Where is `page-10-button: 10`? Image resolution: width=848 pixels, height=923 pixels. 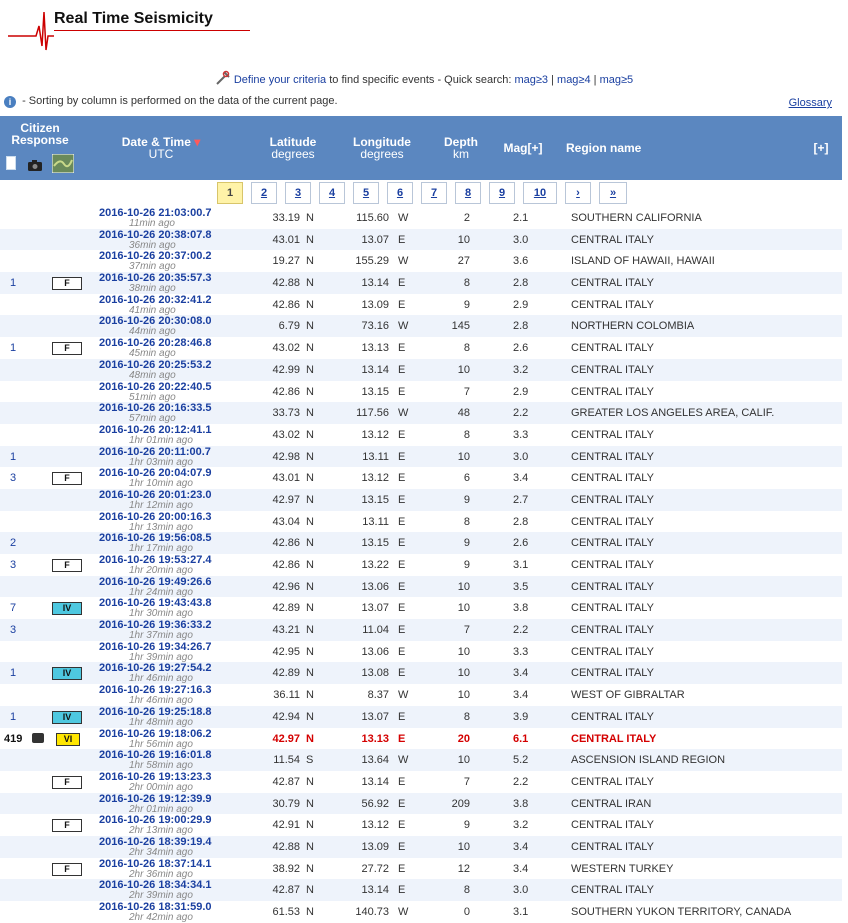 page-10-button: 10 is located at coordinates (540, 193).